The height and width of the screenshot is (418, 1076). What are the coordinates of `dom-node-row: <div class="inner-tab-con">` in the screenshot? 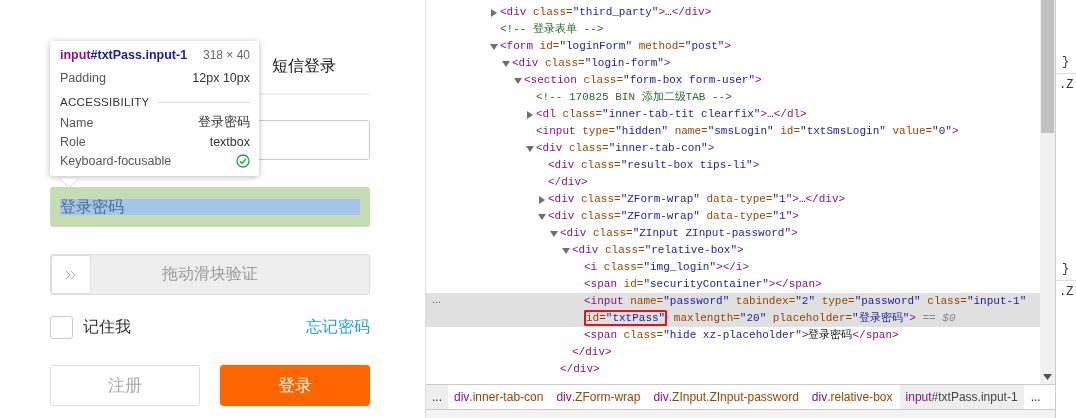 It's located at (733, 148).